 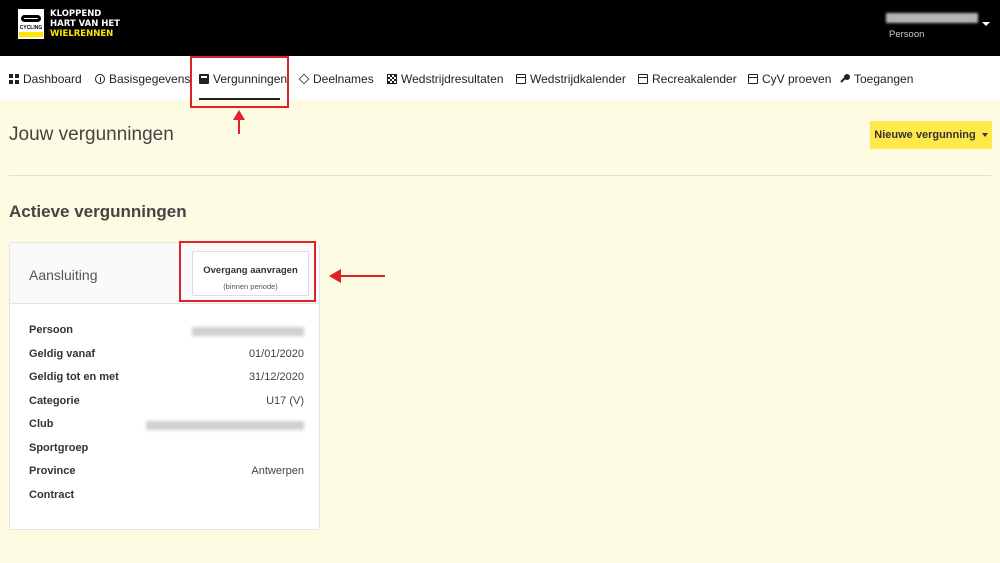 What do you see at coordinates (31, 24) in the screenshot?
I see `logo-badge-icon: CYCLING` at bounding box center [31, 24].